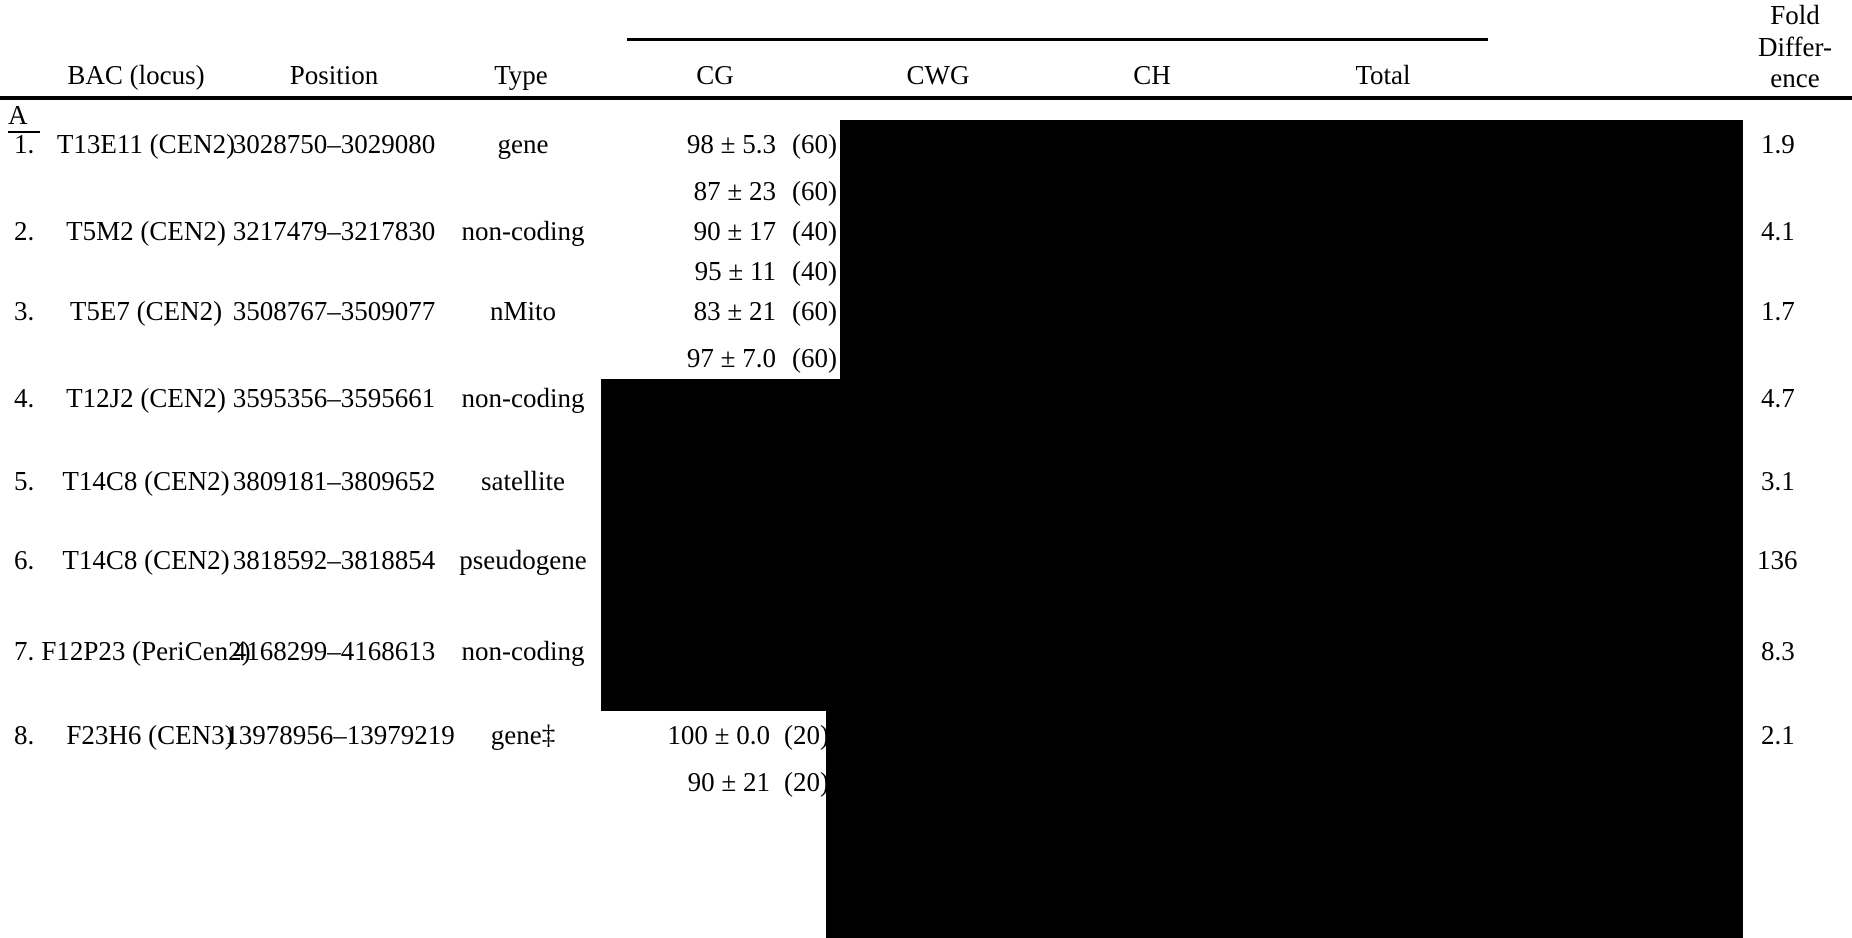 Image resolution: width=1852 pixels, height=938 pixels. Describe the element at coordinates (334, 231) in the screenshot. I see `table-row-position: 3217479–3217830` at that location.